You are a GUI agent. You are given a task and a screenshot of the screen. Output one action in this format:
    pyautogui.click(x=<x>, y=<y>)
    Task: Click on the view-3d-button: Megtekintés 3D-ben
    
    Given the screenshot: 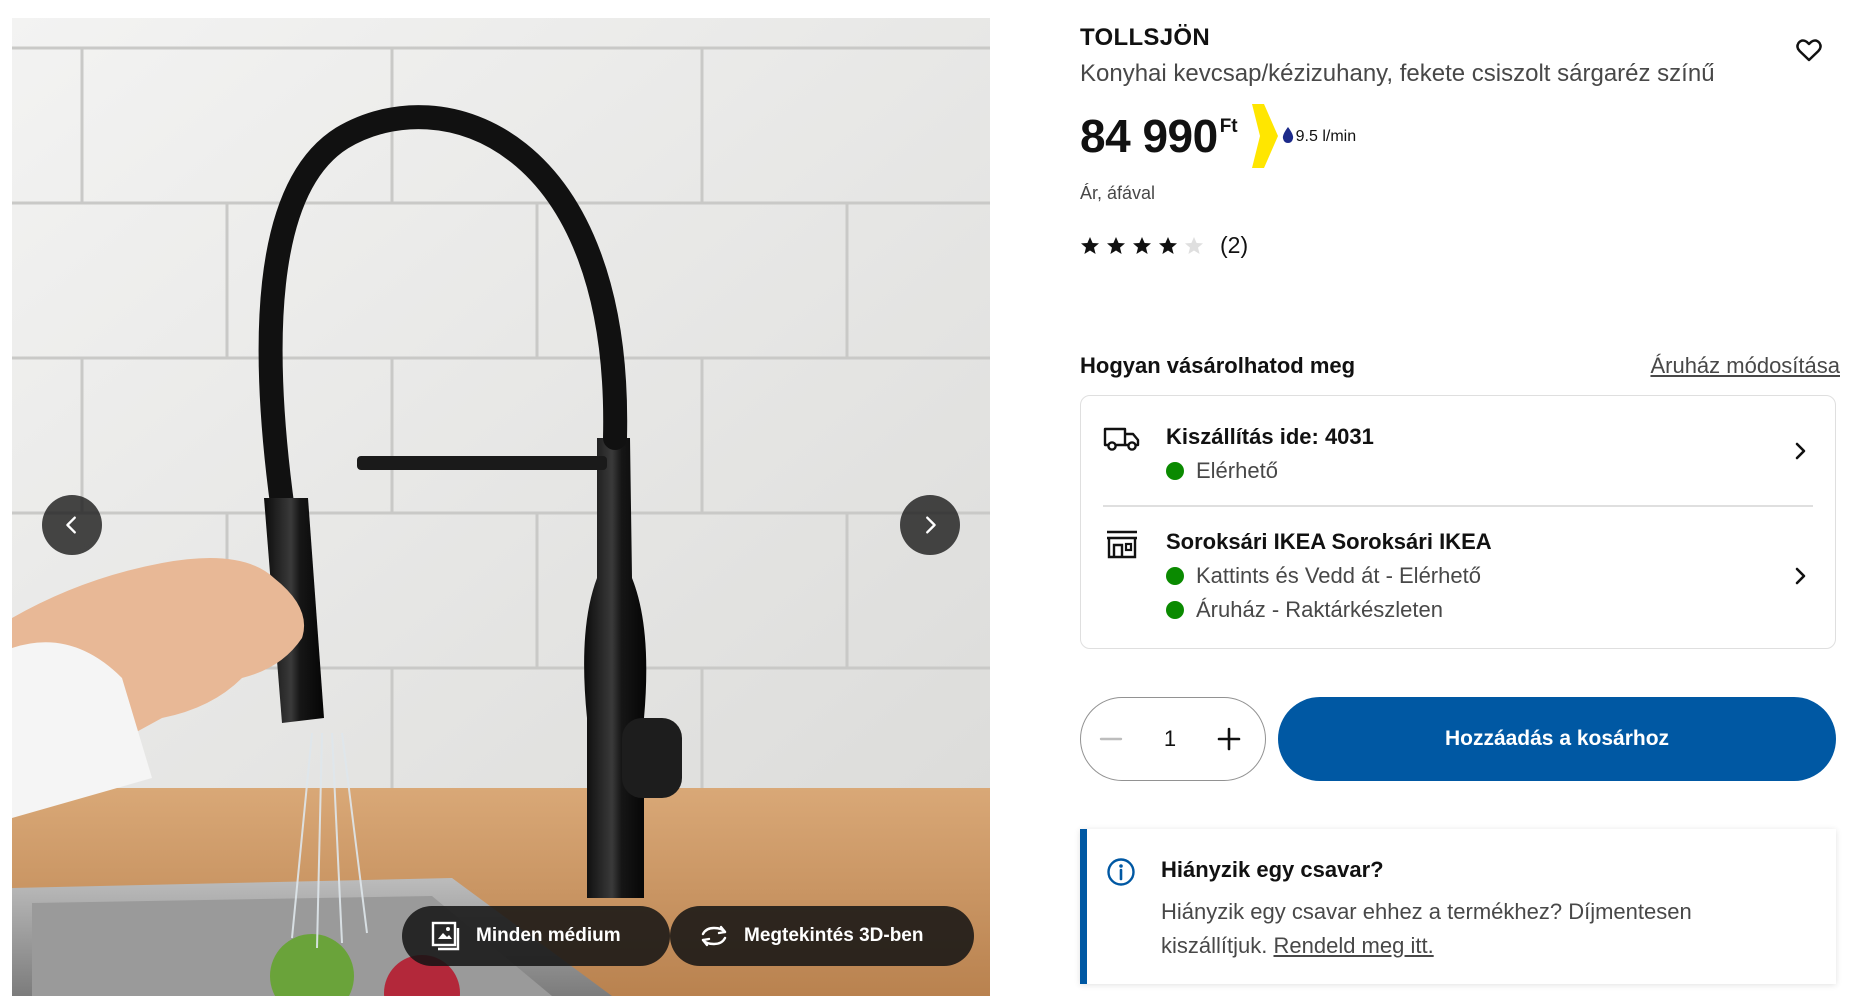 What is the action you would take?
    pyautogui.click(x=822, y=936)
    